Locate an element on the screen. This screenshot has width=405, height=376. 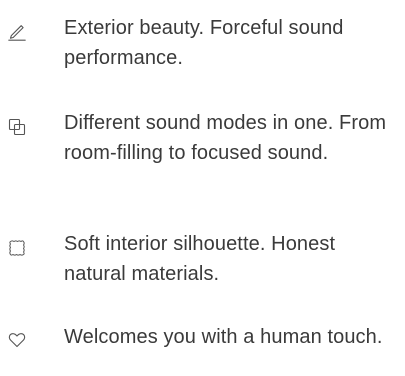
layers-icon is located at coordinates (17, 127).